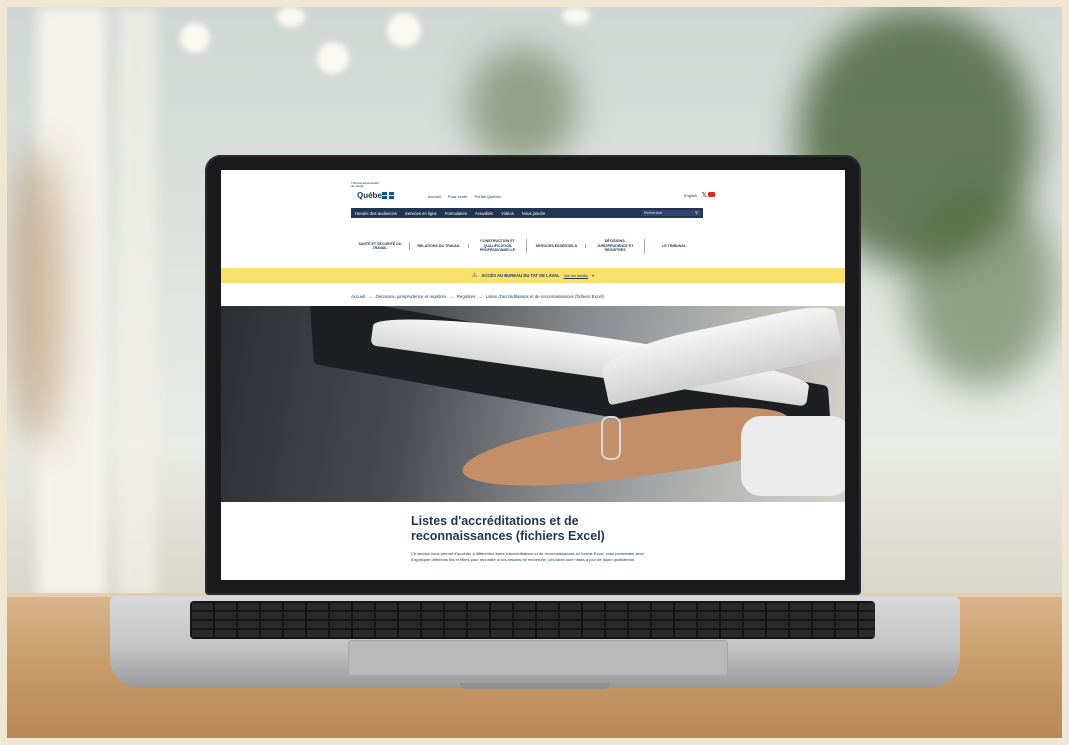 Image resolution: width=1069 pixels, height=745 pixels. Describe the element at coordinates (375, 192) in the screenshot. I see `quebec-logo: Tribunal administratif du travail Québec` at that location.